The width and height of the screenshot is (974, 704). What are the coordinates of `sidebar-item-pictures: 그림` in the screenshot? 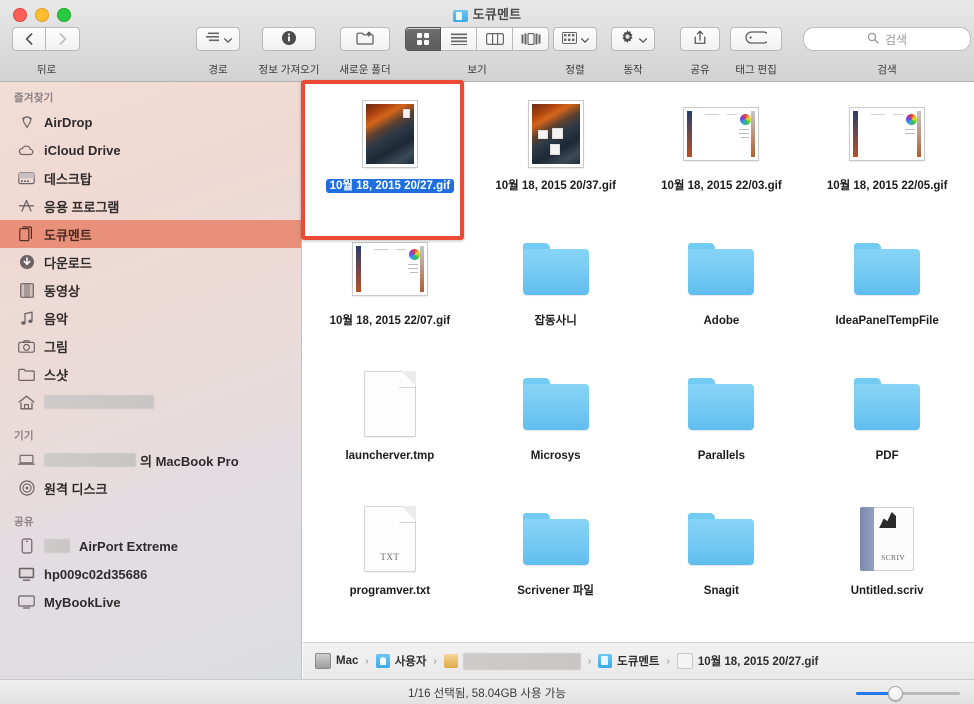 It's located at (150, 346).